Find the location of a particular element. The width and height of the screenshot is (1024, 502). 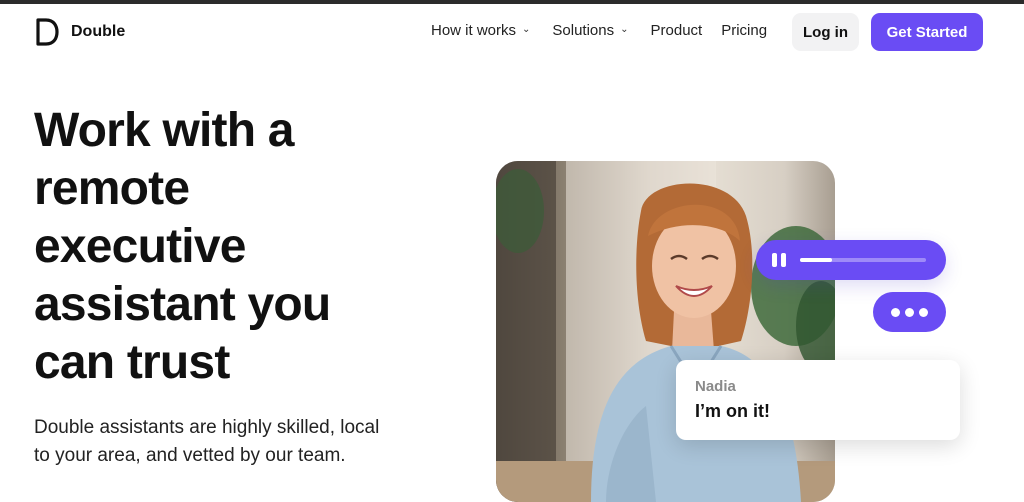

login-button: Log in is located at coordinates (825, 32).